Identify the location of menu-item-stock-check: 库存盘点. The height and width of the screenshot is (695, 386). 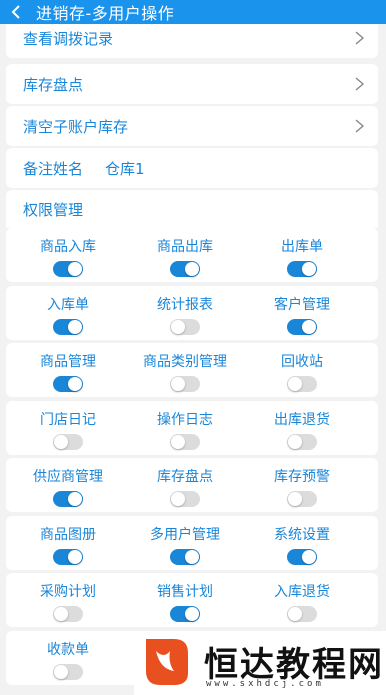
(192, 84).